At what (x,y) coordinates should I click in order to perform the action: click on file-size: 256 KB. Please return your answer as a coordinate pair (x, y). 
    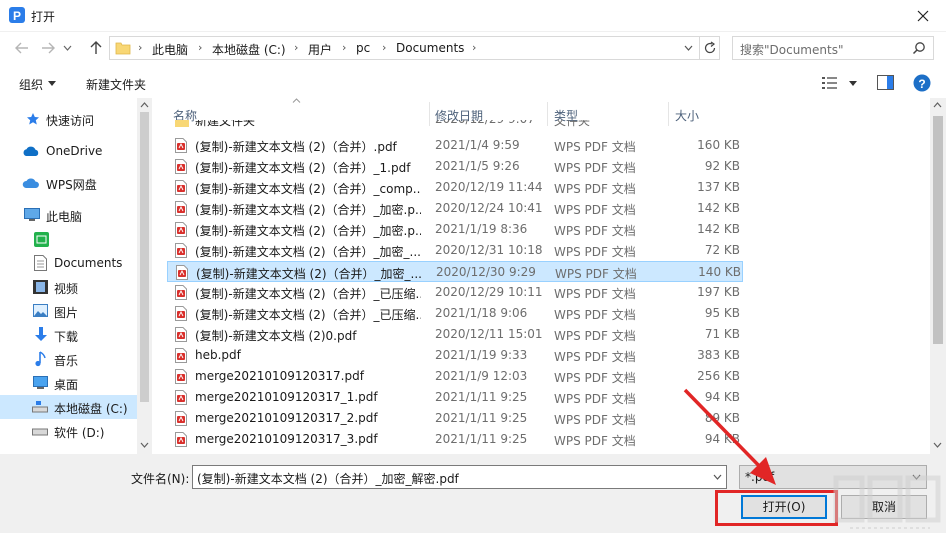
    Looking at the image, I should click on (718, 376).